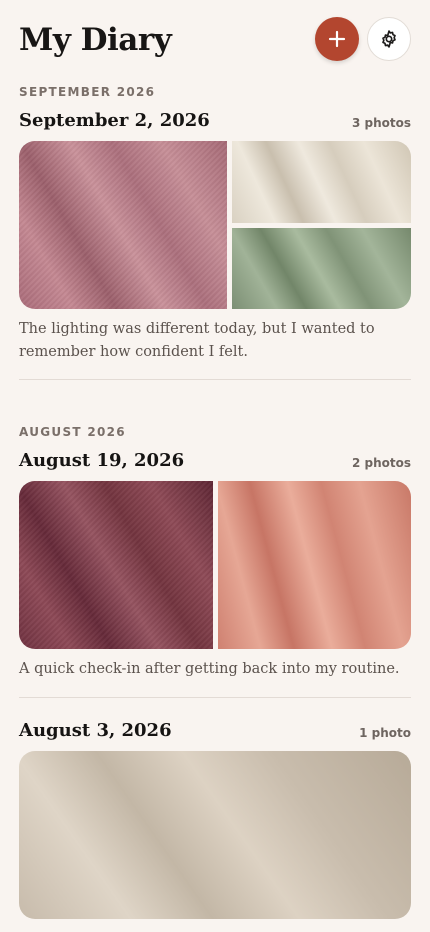 Image resolution: width=430 pixels, height=932 pixels. What do you see at coordinates (381, 463) in the screenshot?
I see `photo-count: 2 photos` at bounding box center [381, 463].